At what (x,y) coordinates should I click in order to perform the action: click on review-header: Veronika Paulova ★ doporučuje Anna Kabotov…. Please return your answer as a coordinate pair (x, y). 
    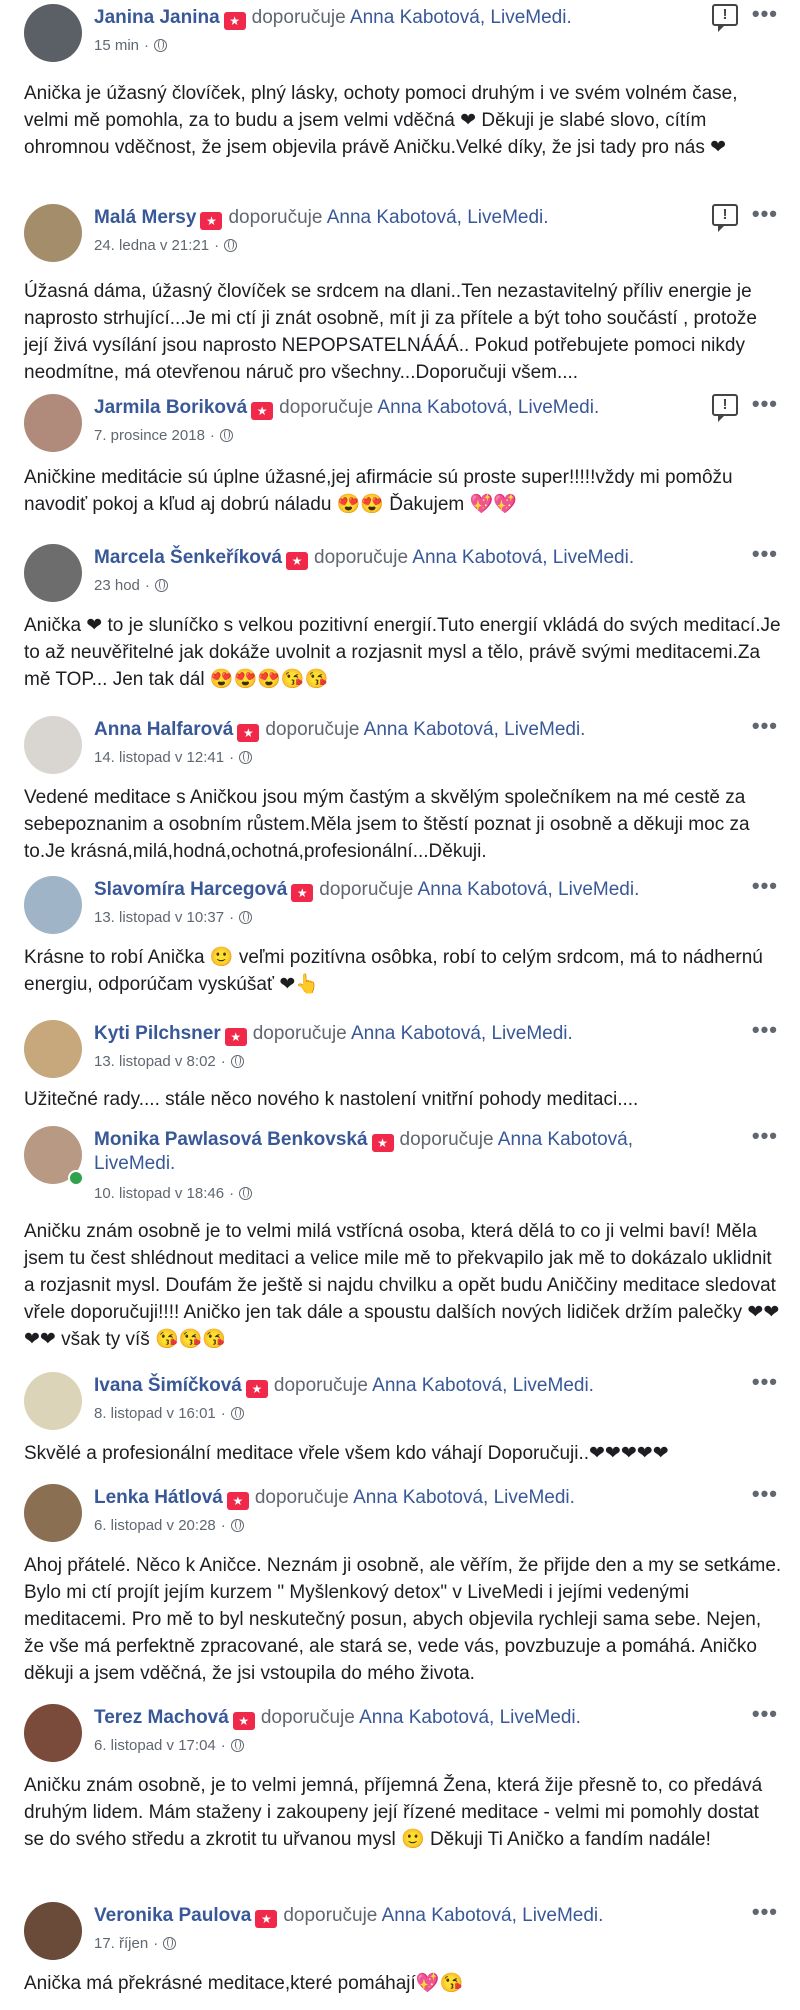
    Looking at the image, I should click on (397, 1916).